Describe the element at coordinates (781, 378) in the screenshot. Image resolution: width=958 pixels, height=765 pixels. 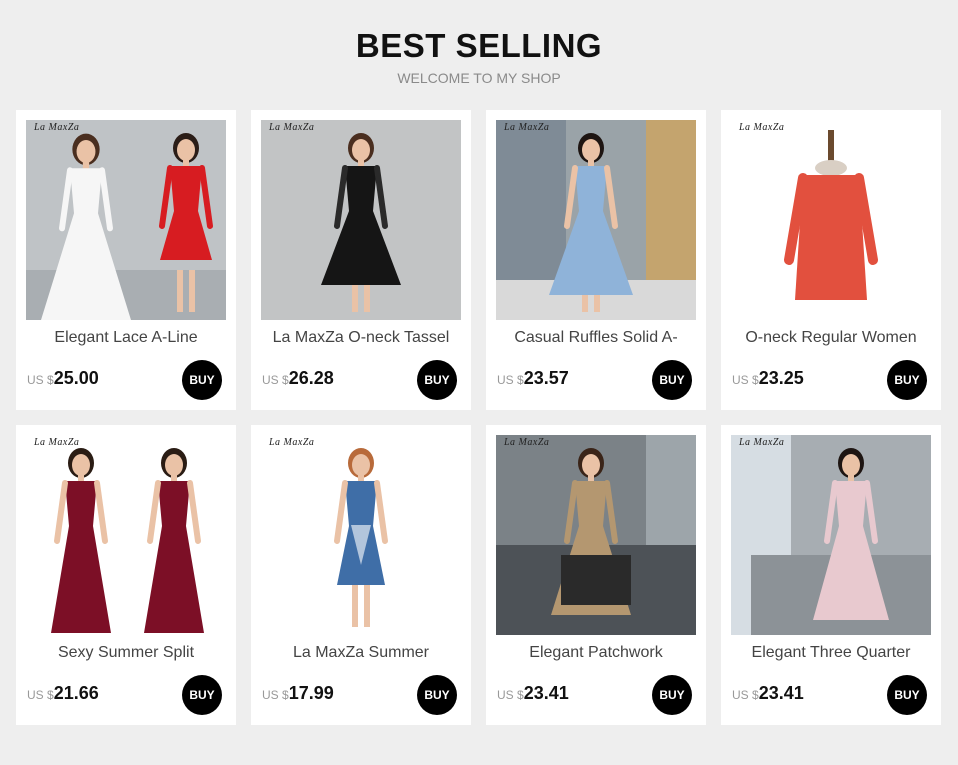
I see `price-value: 23.25` at that location.